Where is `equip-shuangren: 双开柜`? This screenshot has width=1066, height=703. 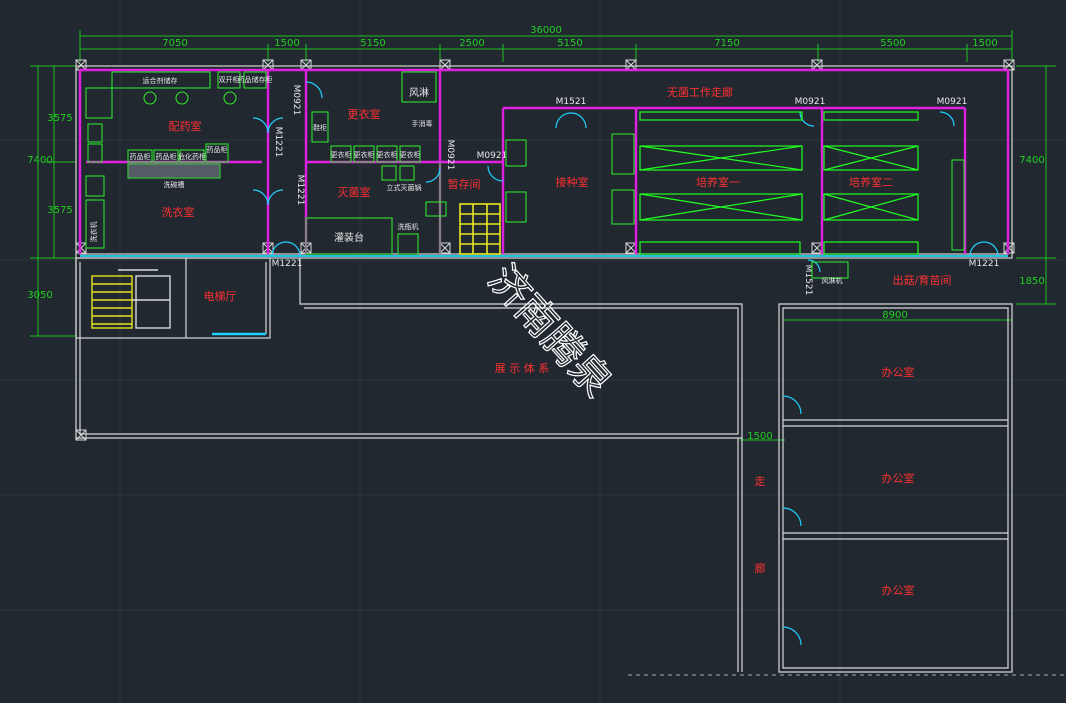 equip-shuangren: 双开柜 is located at coordinates (229, 79).